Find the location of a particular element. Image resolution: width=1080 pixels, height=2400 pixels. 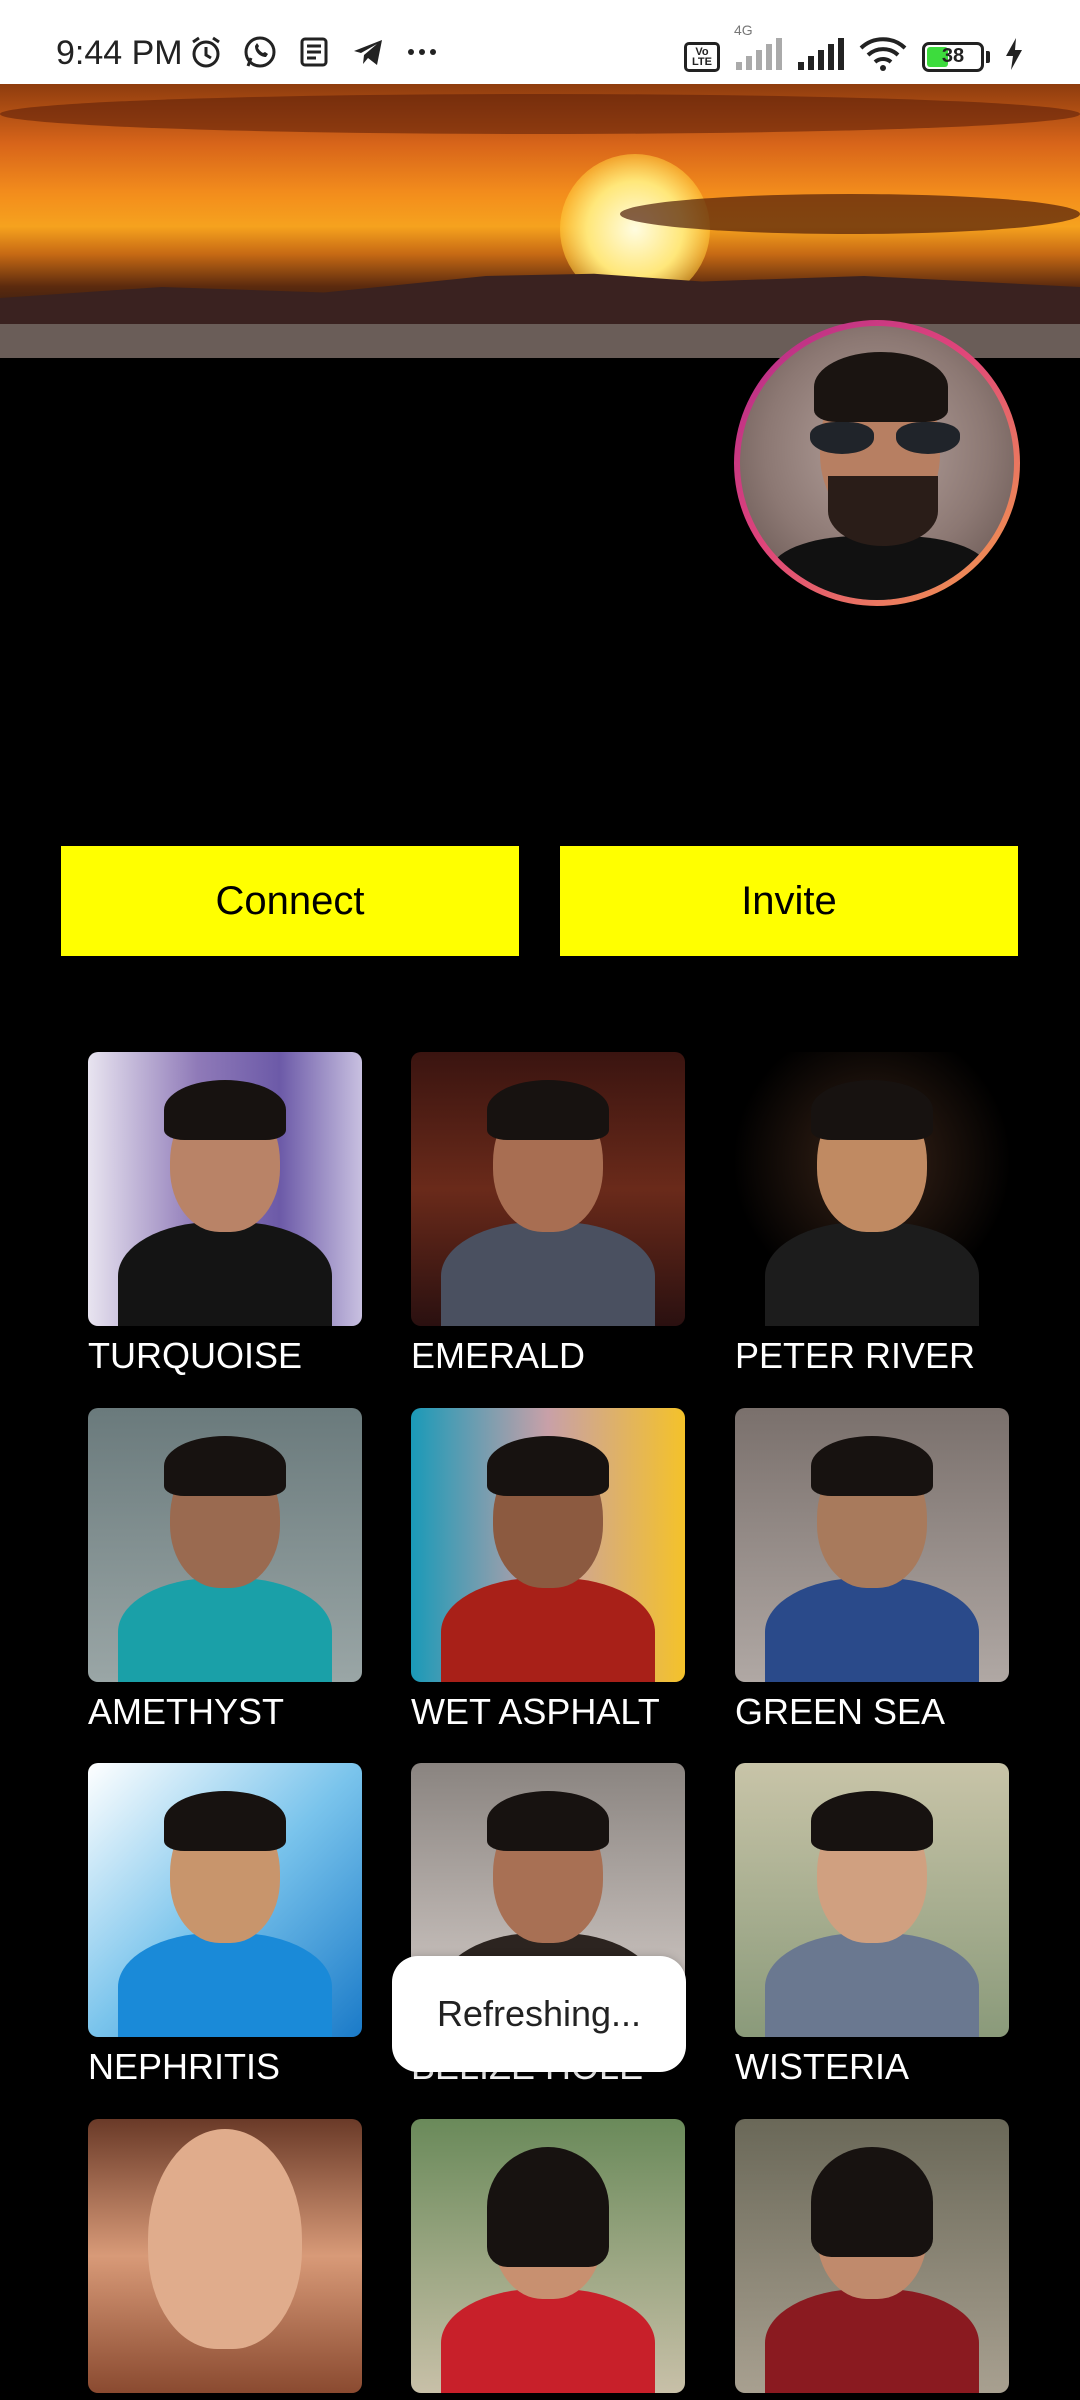

grid-item-label: TURQUOISE is located at coordinates (195, 1355).